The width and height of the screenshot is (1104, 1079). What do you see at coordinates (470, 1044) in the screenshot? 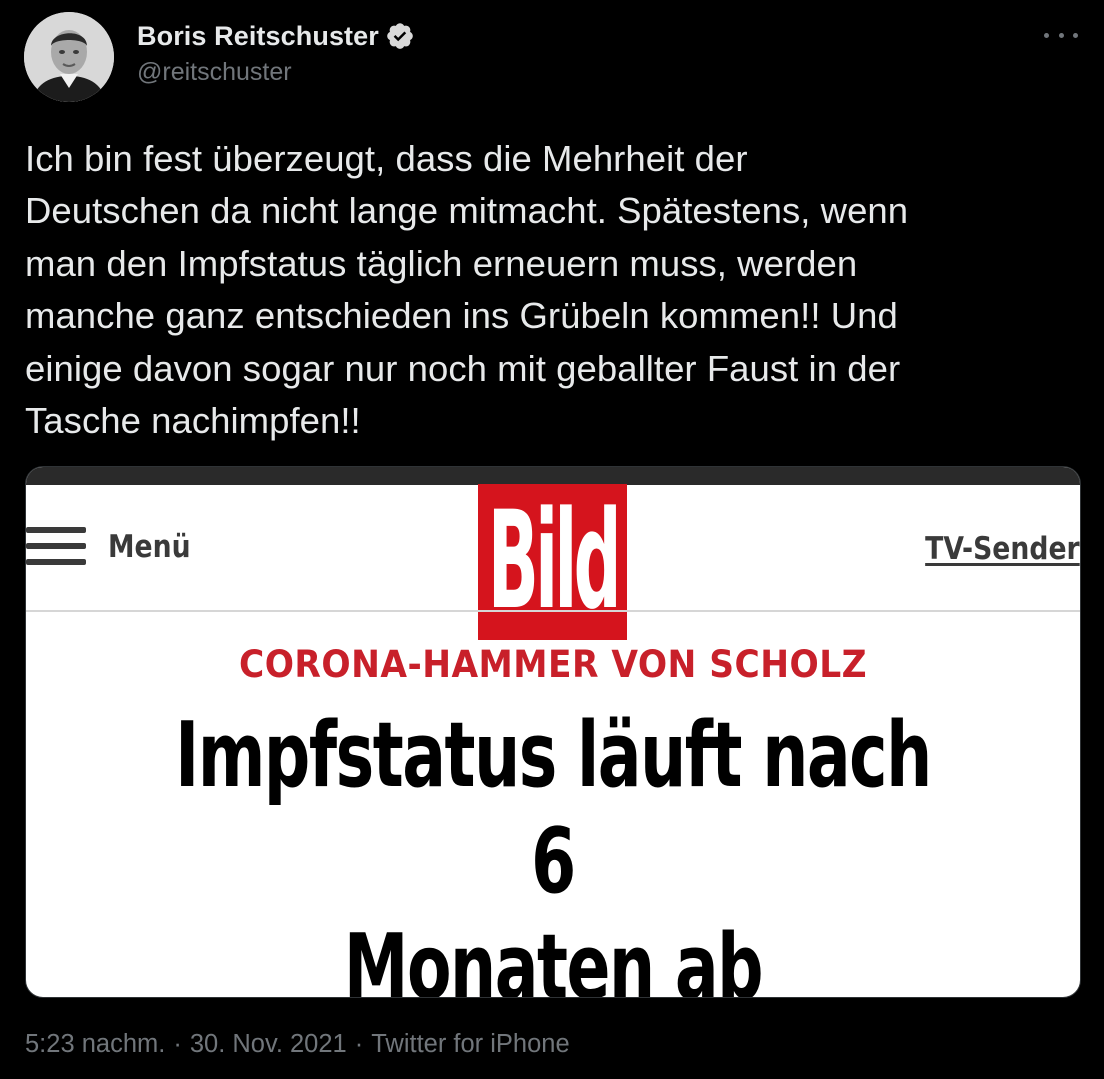
I see `source-label: Twitter for iPhone` at bounding box center [470, 1044].